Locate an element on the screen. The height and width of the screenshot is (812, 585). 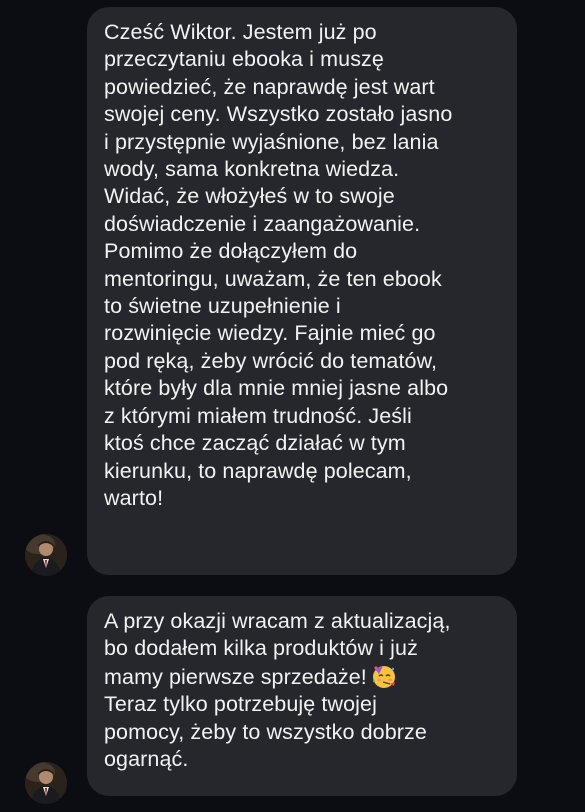
message-text-line: kierunku, to naprawdę polecam, is located at coordinates (258, 470).